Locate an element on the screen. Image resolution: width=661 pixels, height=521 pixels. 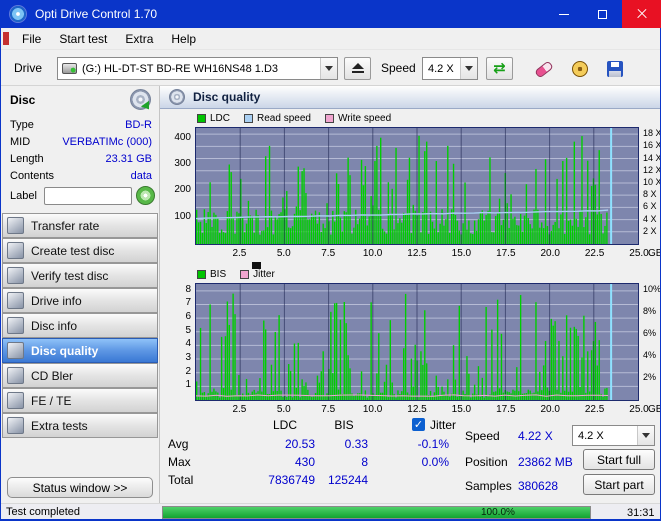
disc-quality-header-icon is located at coordinates (177, 97).